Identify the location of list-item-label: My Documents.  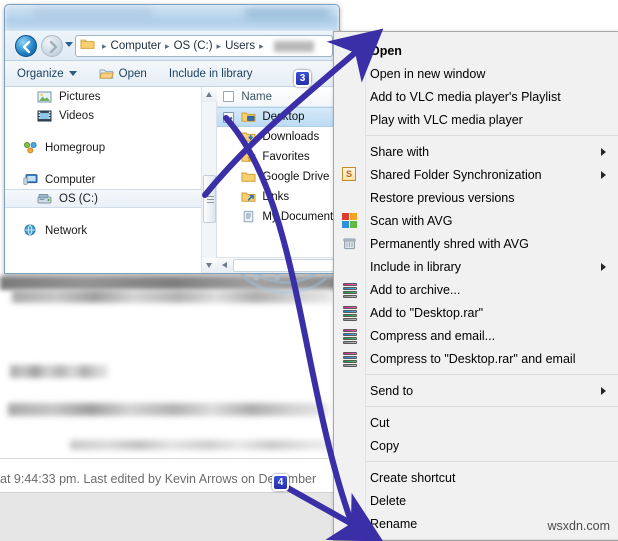
(300, 217).